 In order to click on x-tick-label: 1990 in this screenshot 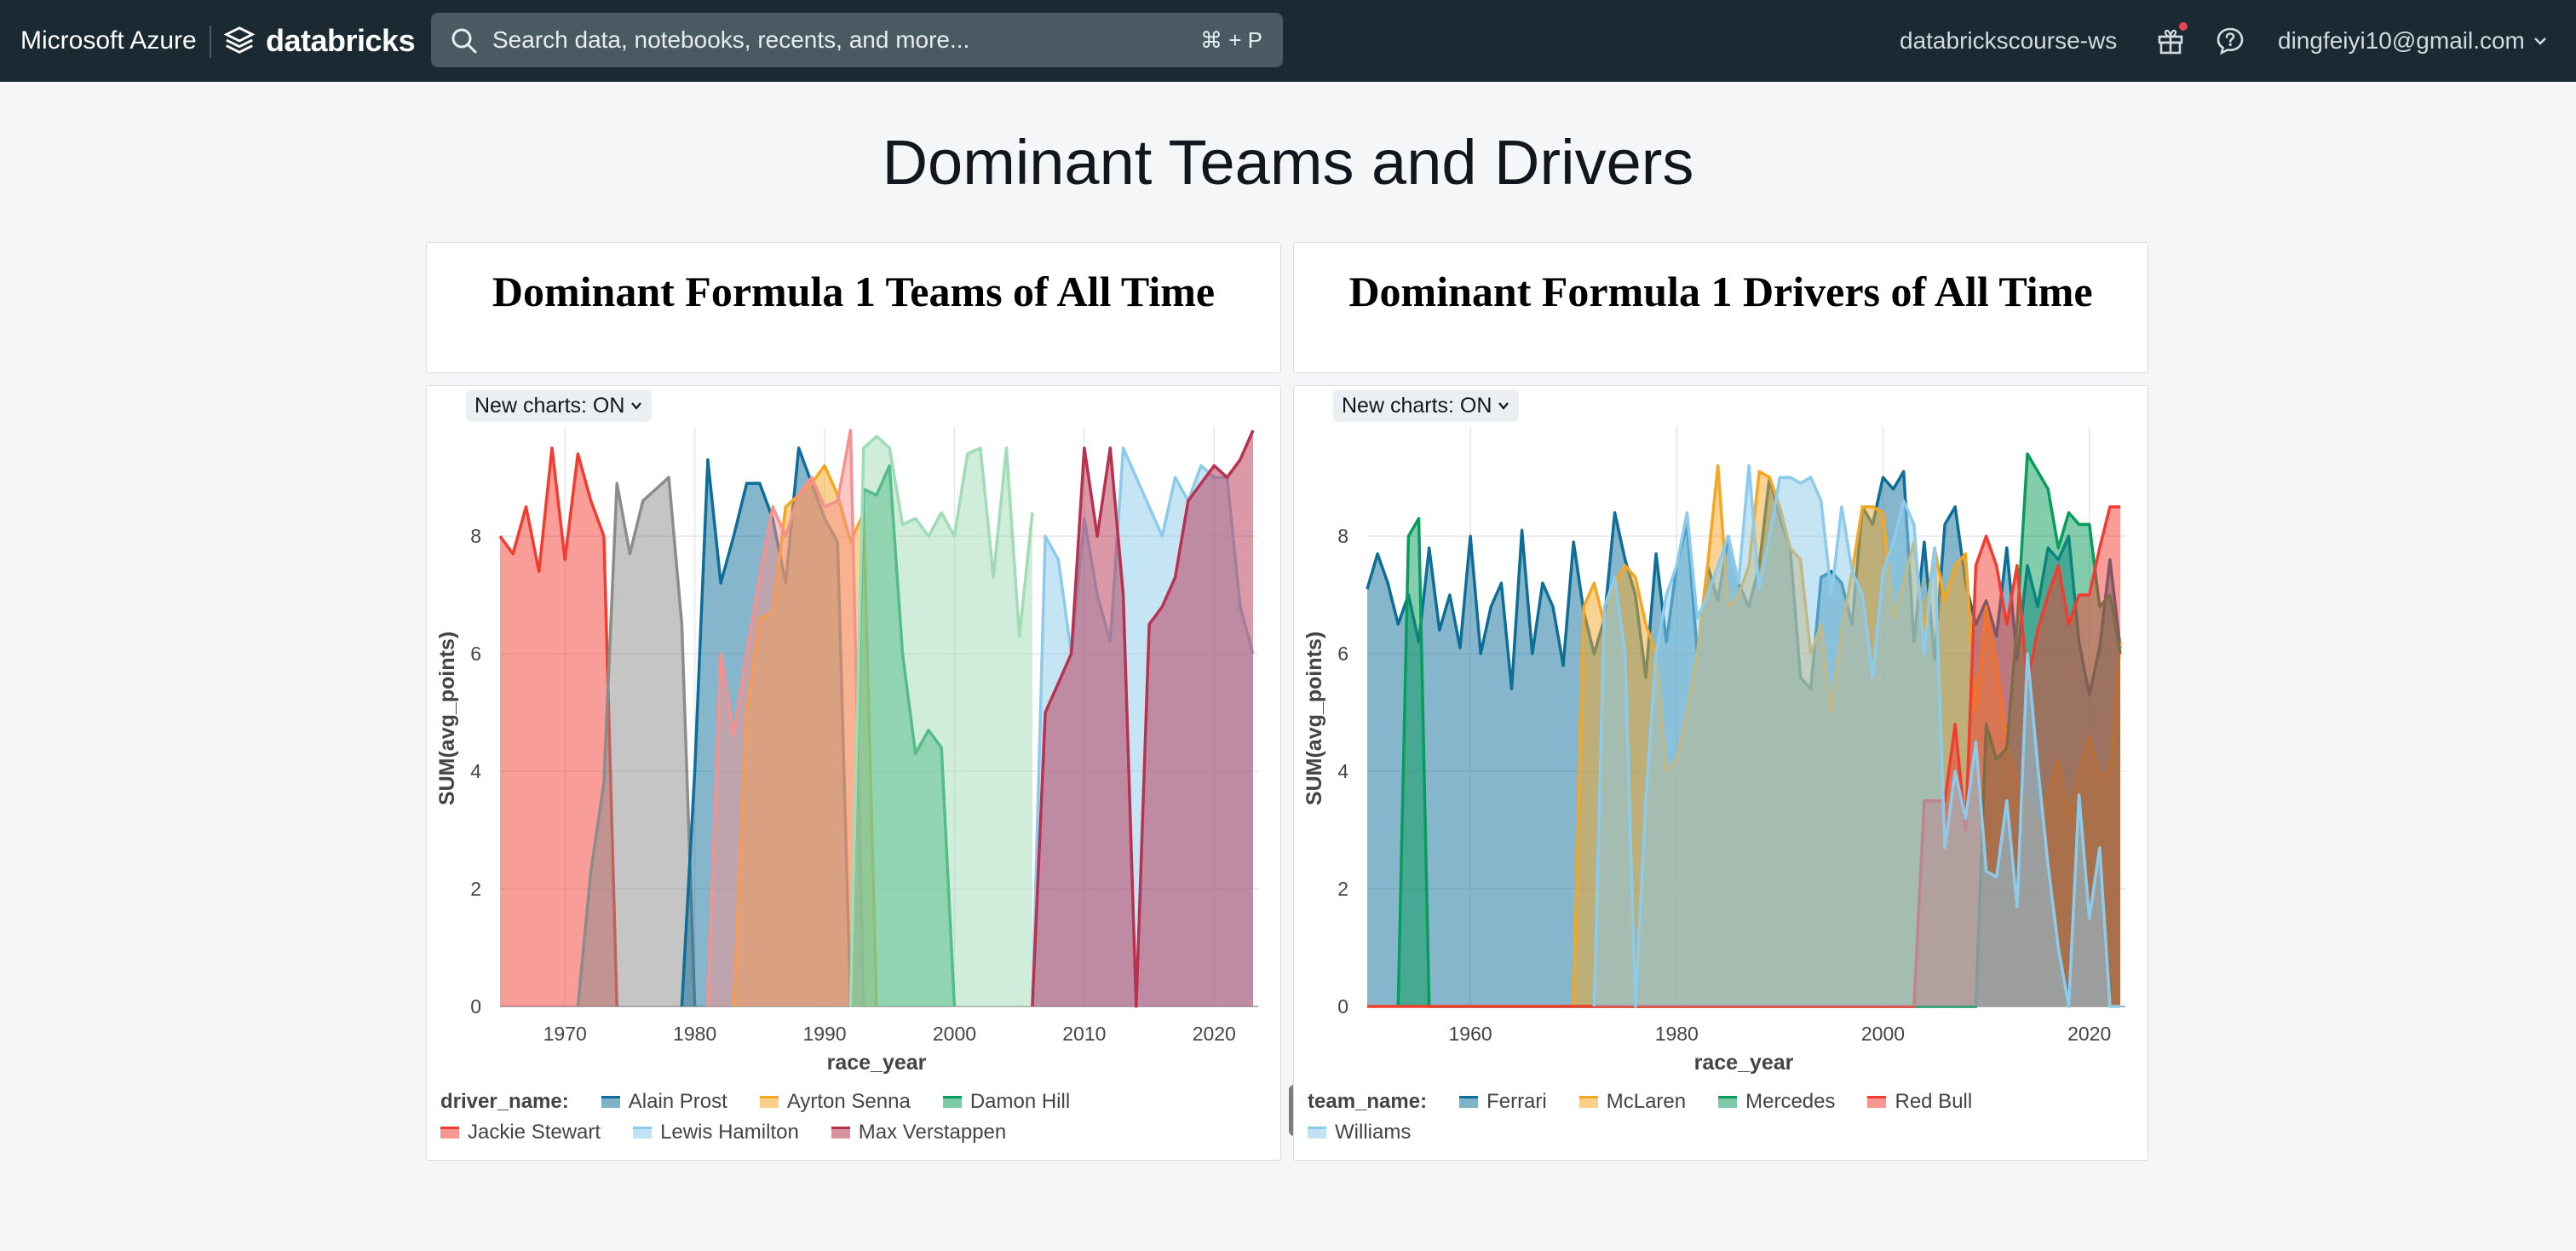, I will do `click(824, 1034)`.